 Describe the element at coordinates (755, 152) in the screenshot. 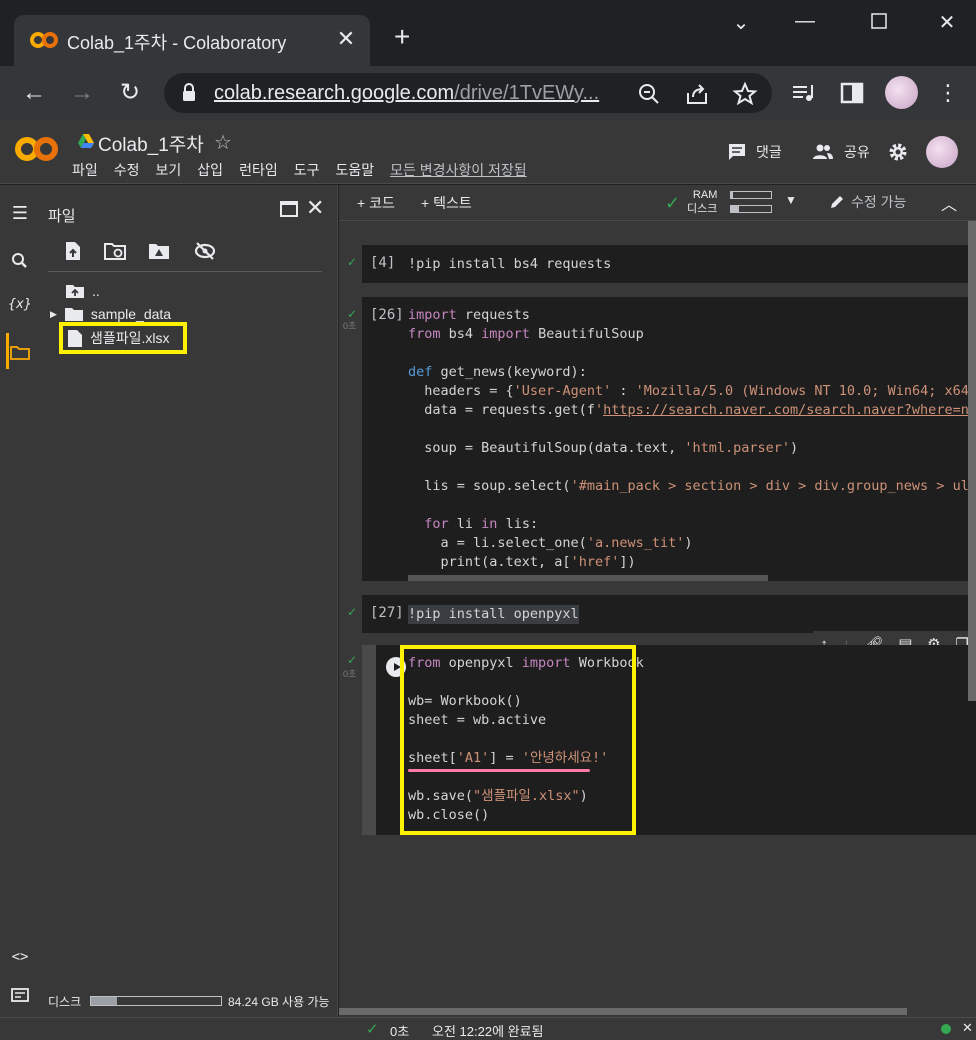

I see `comment-button: 댓글` at that location.